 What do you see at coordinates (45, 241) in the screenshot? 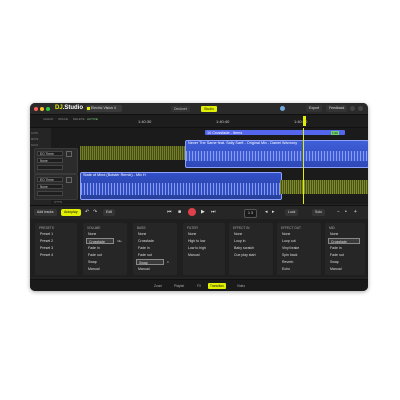
I see `preset-item: Preset 2` at bounding box center [45, 241].